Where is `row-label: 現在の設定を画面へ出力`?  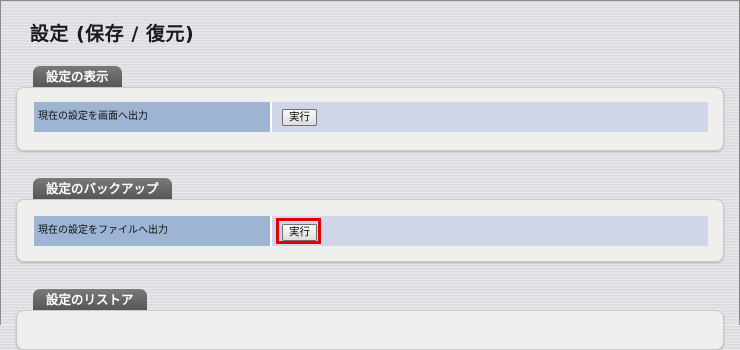
row-label: 現在の設定を画面へ出力 is located at coordinates (153, 117).